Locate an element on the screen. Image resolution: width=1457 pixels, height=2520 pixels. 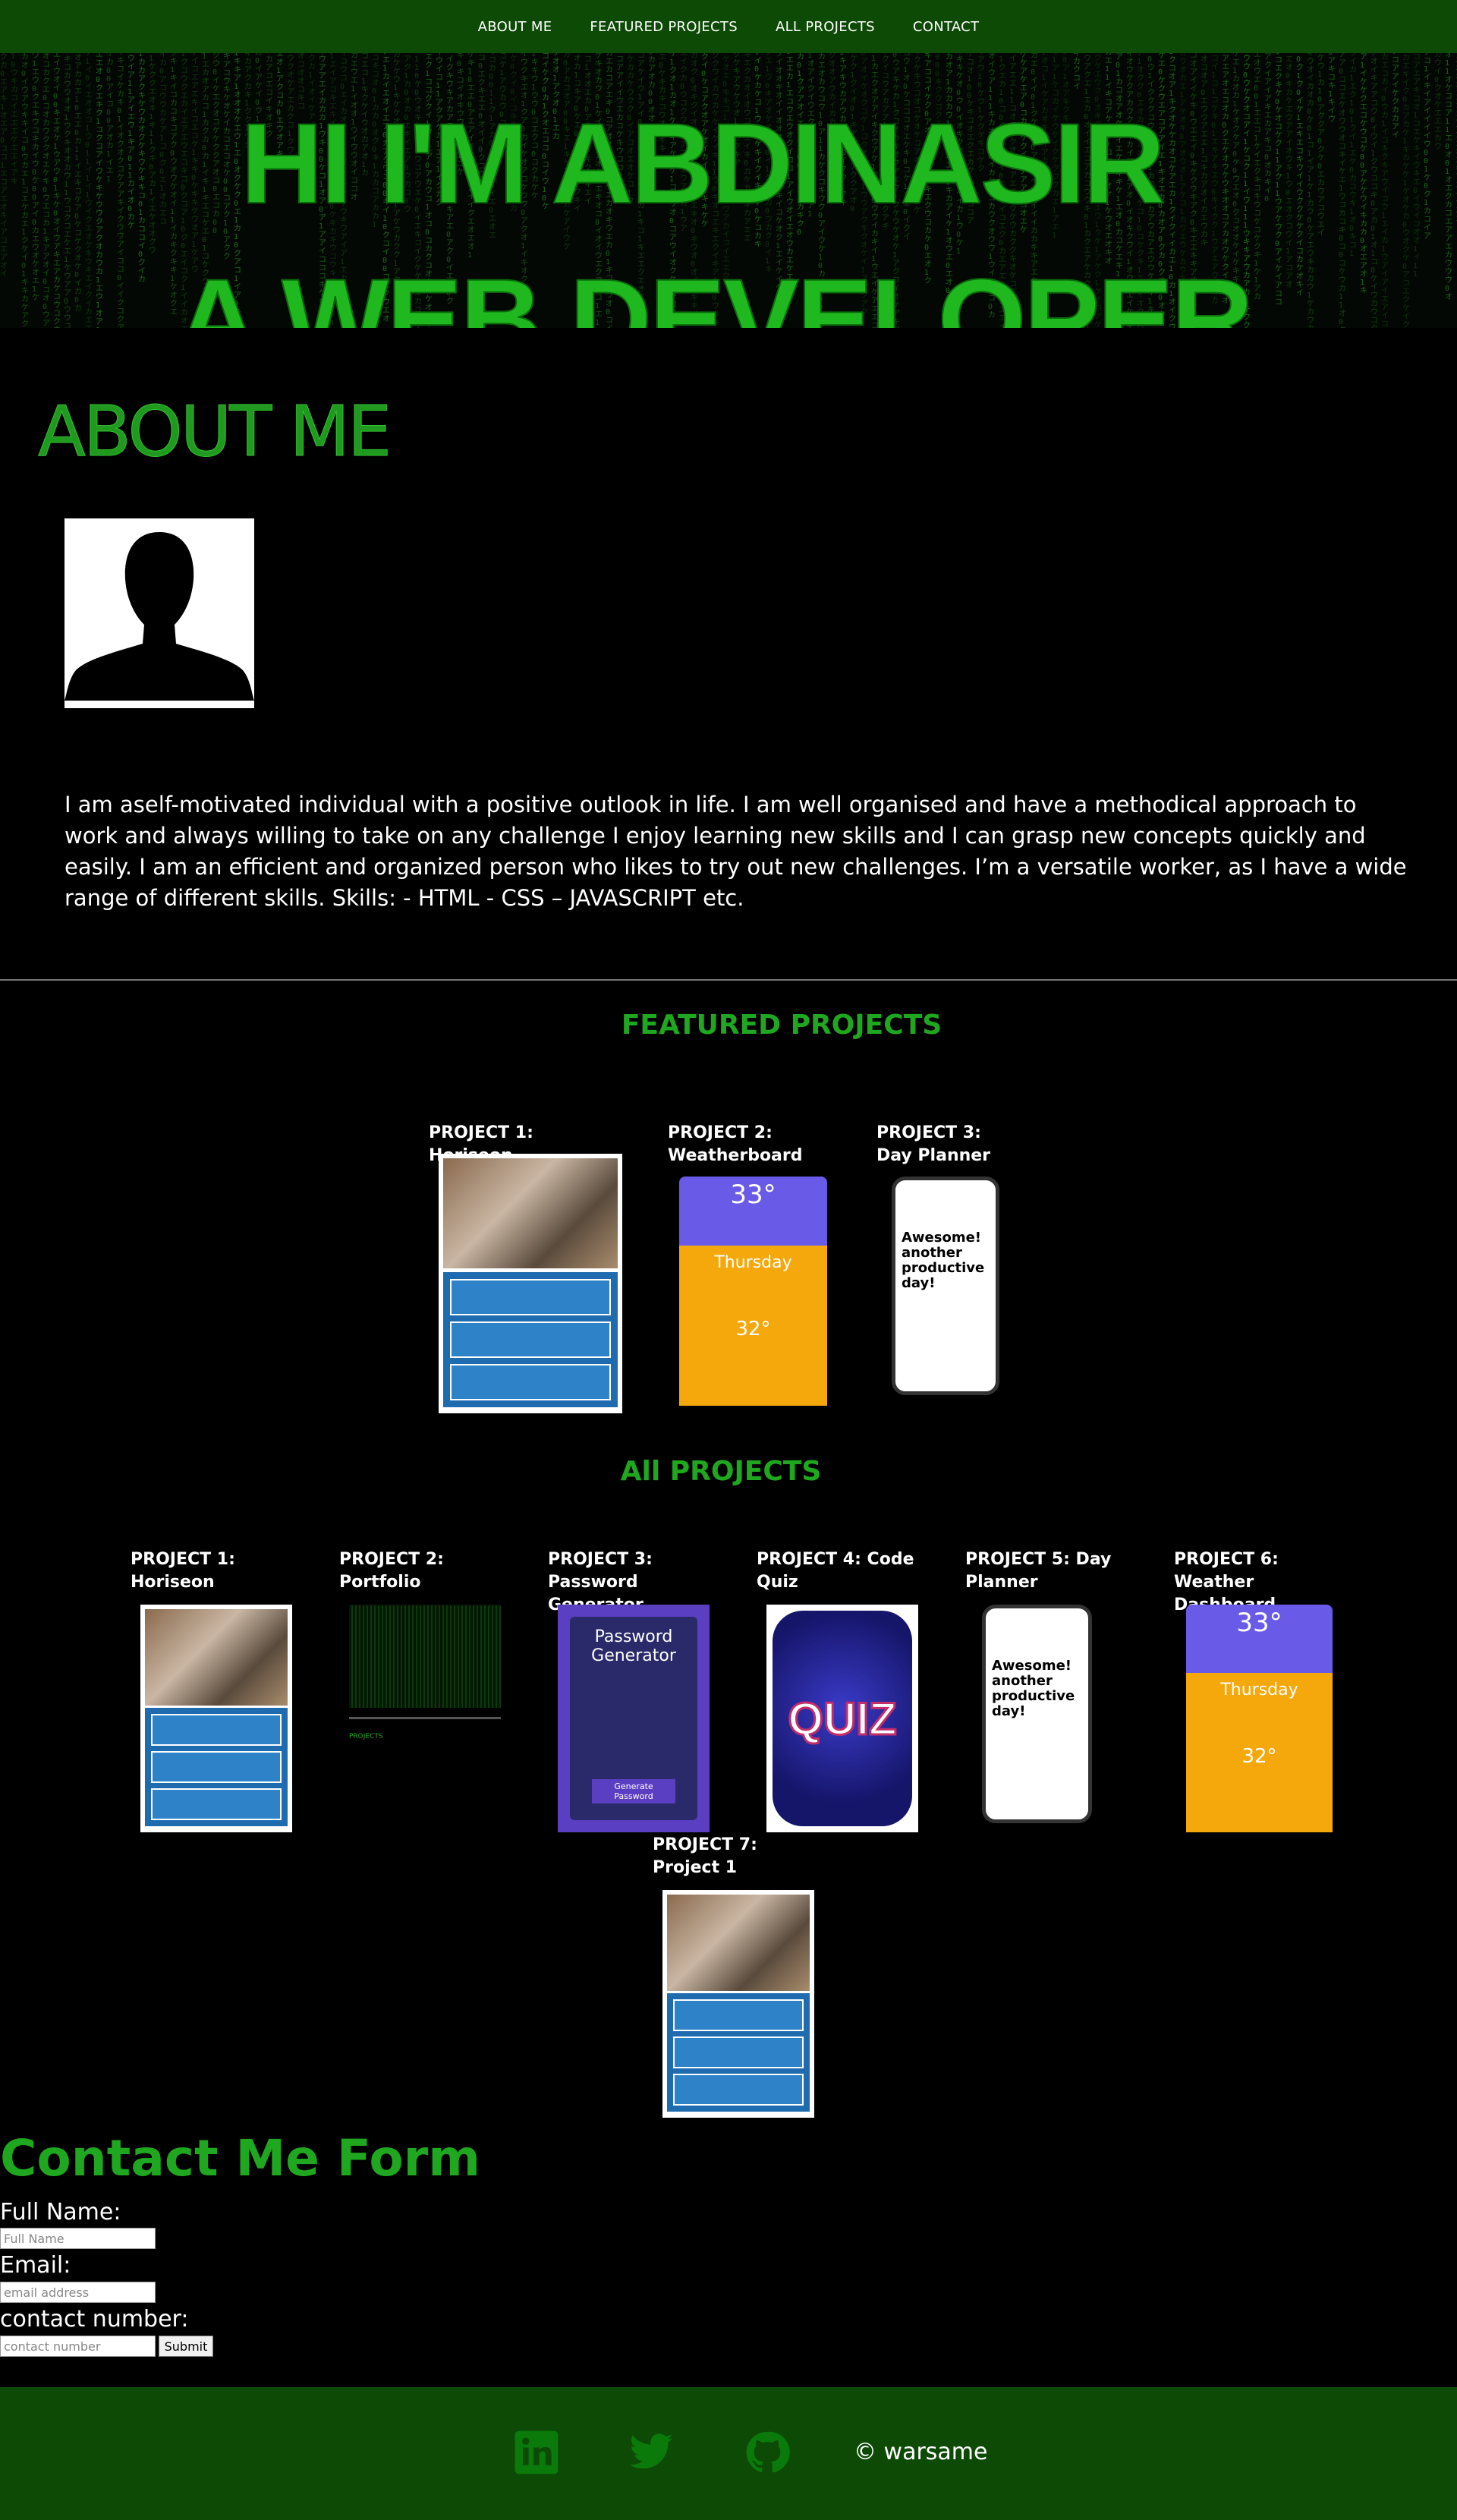
project-card: PROJECT 2: Portfolio PROJECTS is located at coordinates (426, 1690).